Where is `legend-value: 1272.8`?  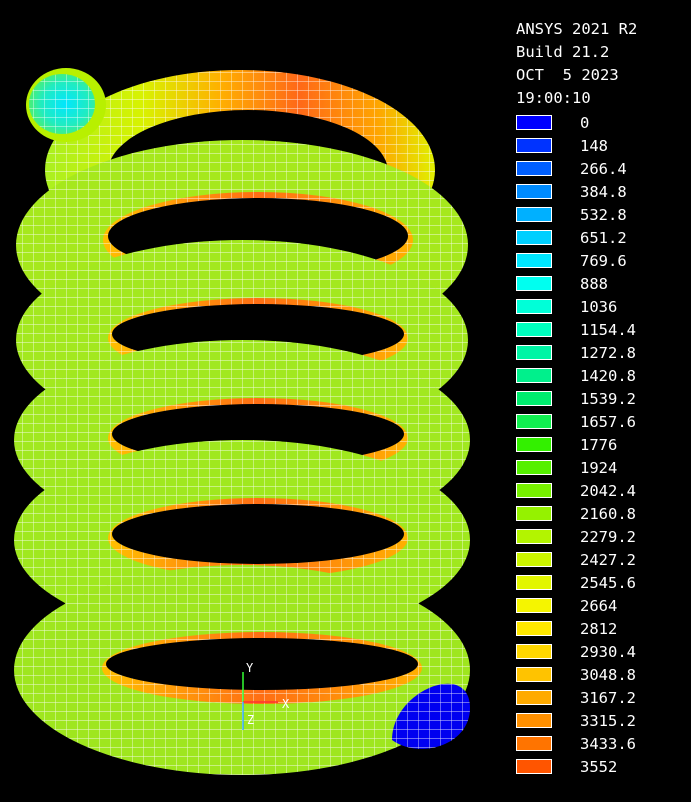
legend-value: 1272.8 is located at coordinates (608, 353).